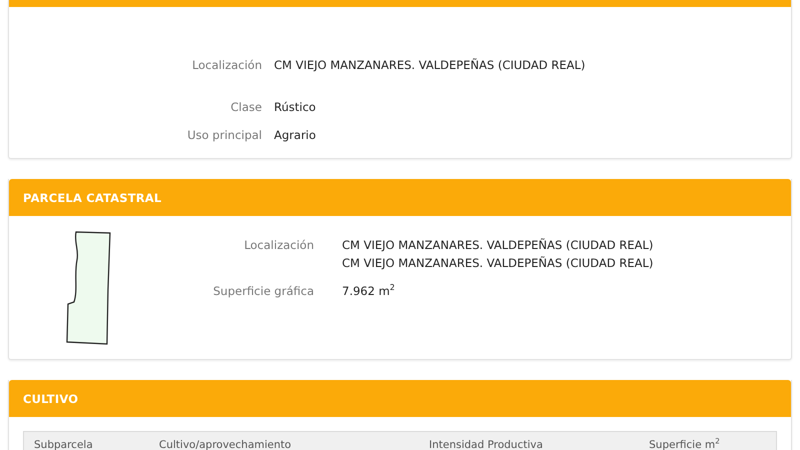 The image size is (800, 450). Describe the element at coordinates (64, 444) in the screenshot. I see `column-header: Subparcela` at that location.